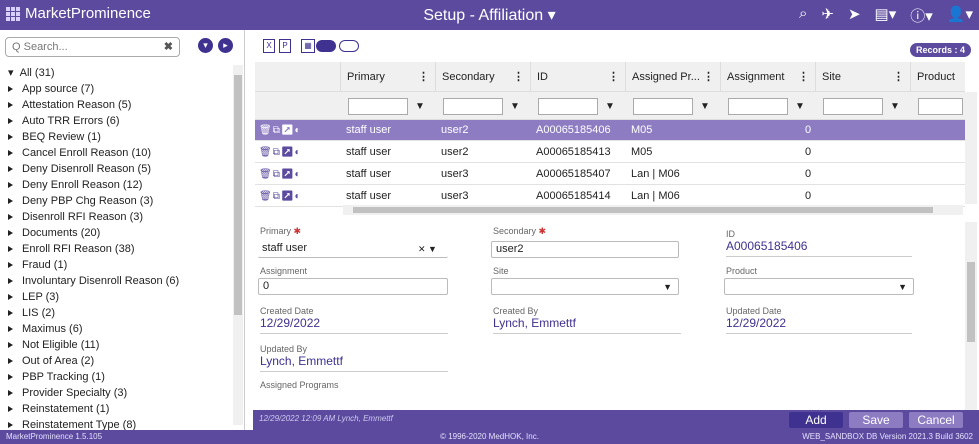 This screenshot has width=979, height=444. Describe the element at coordinates (116, 297) in the screenshot. I see `tree-item: LEP (3)` at that location.